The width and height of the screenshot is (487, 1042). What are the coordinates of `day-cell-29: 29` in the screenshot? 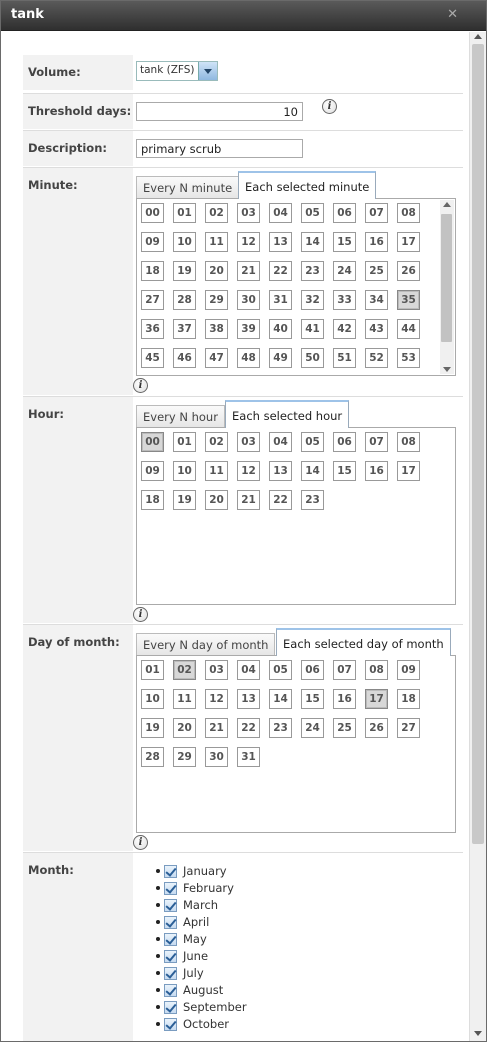 It's located at (184, 757).